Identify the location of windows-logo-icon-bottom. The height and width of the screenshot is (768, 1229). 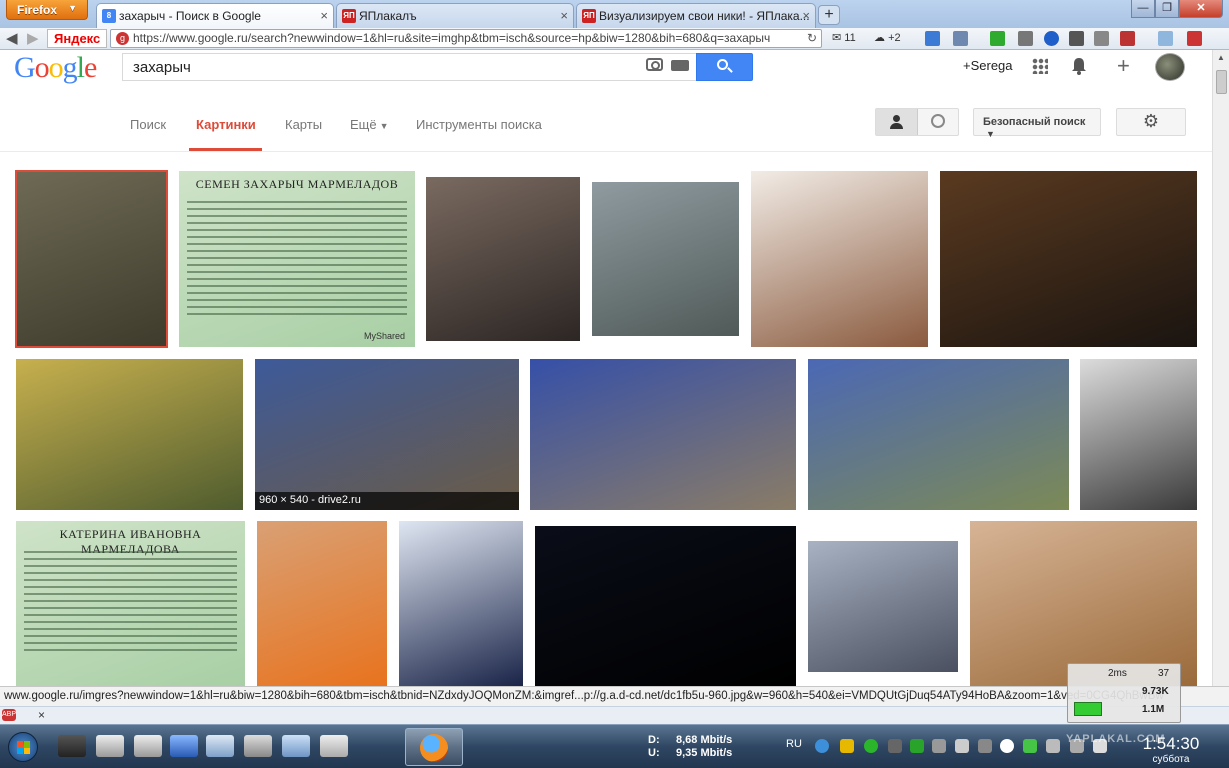
(23, 751).